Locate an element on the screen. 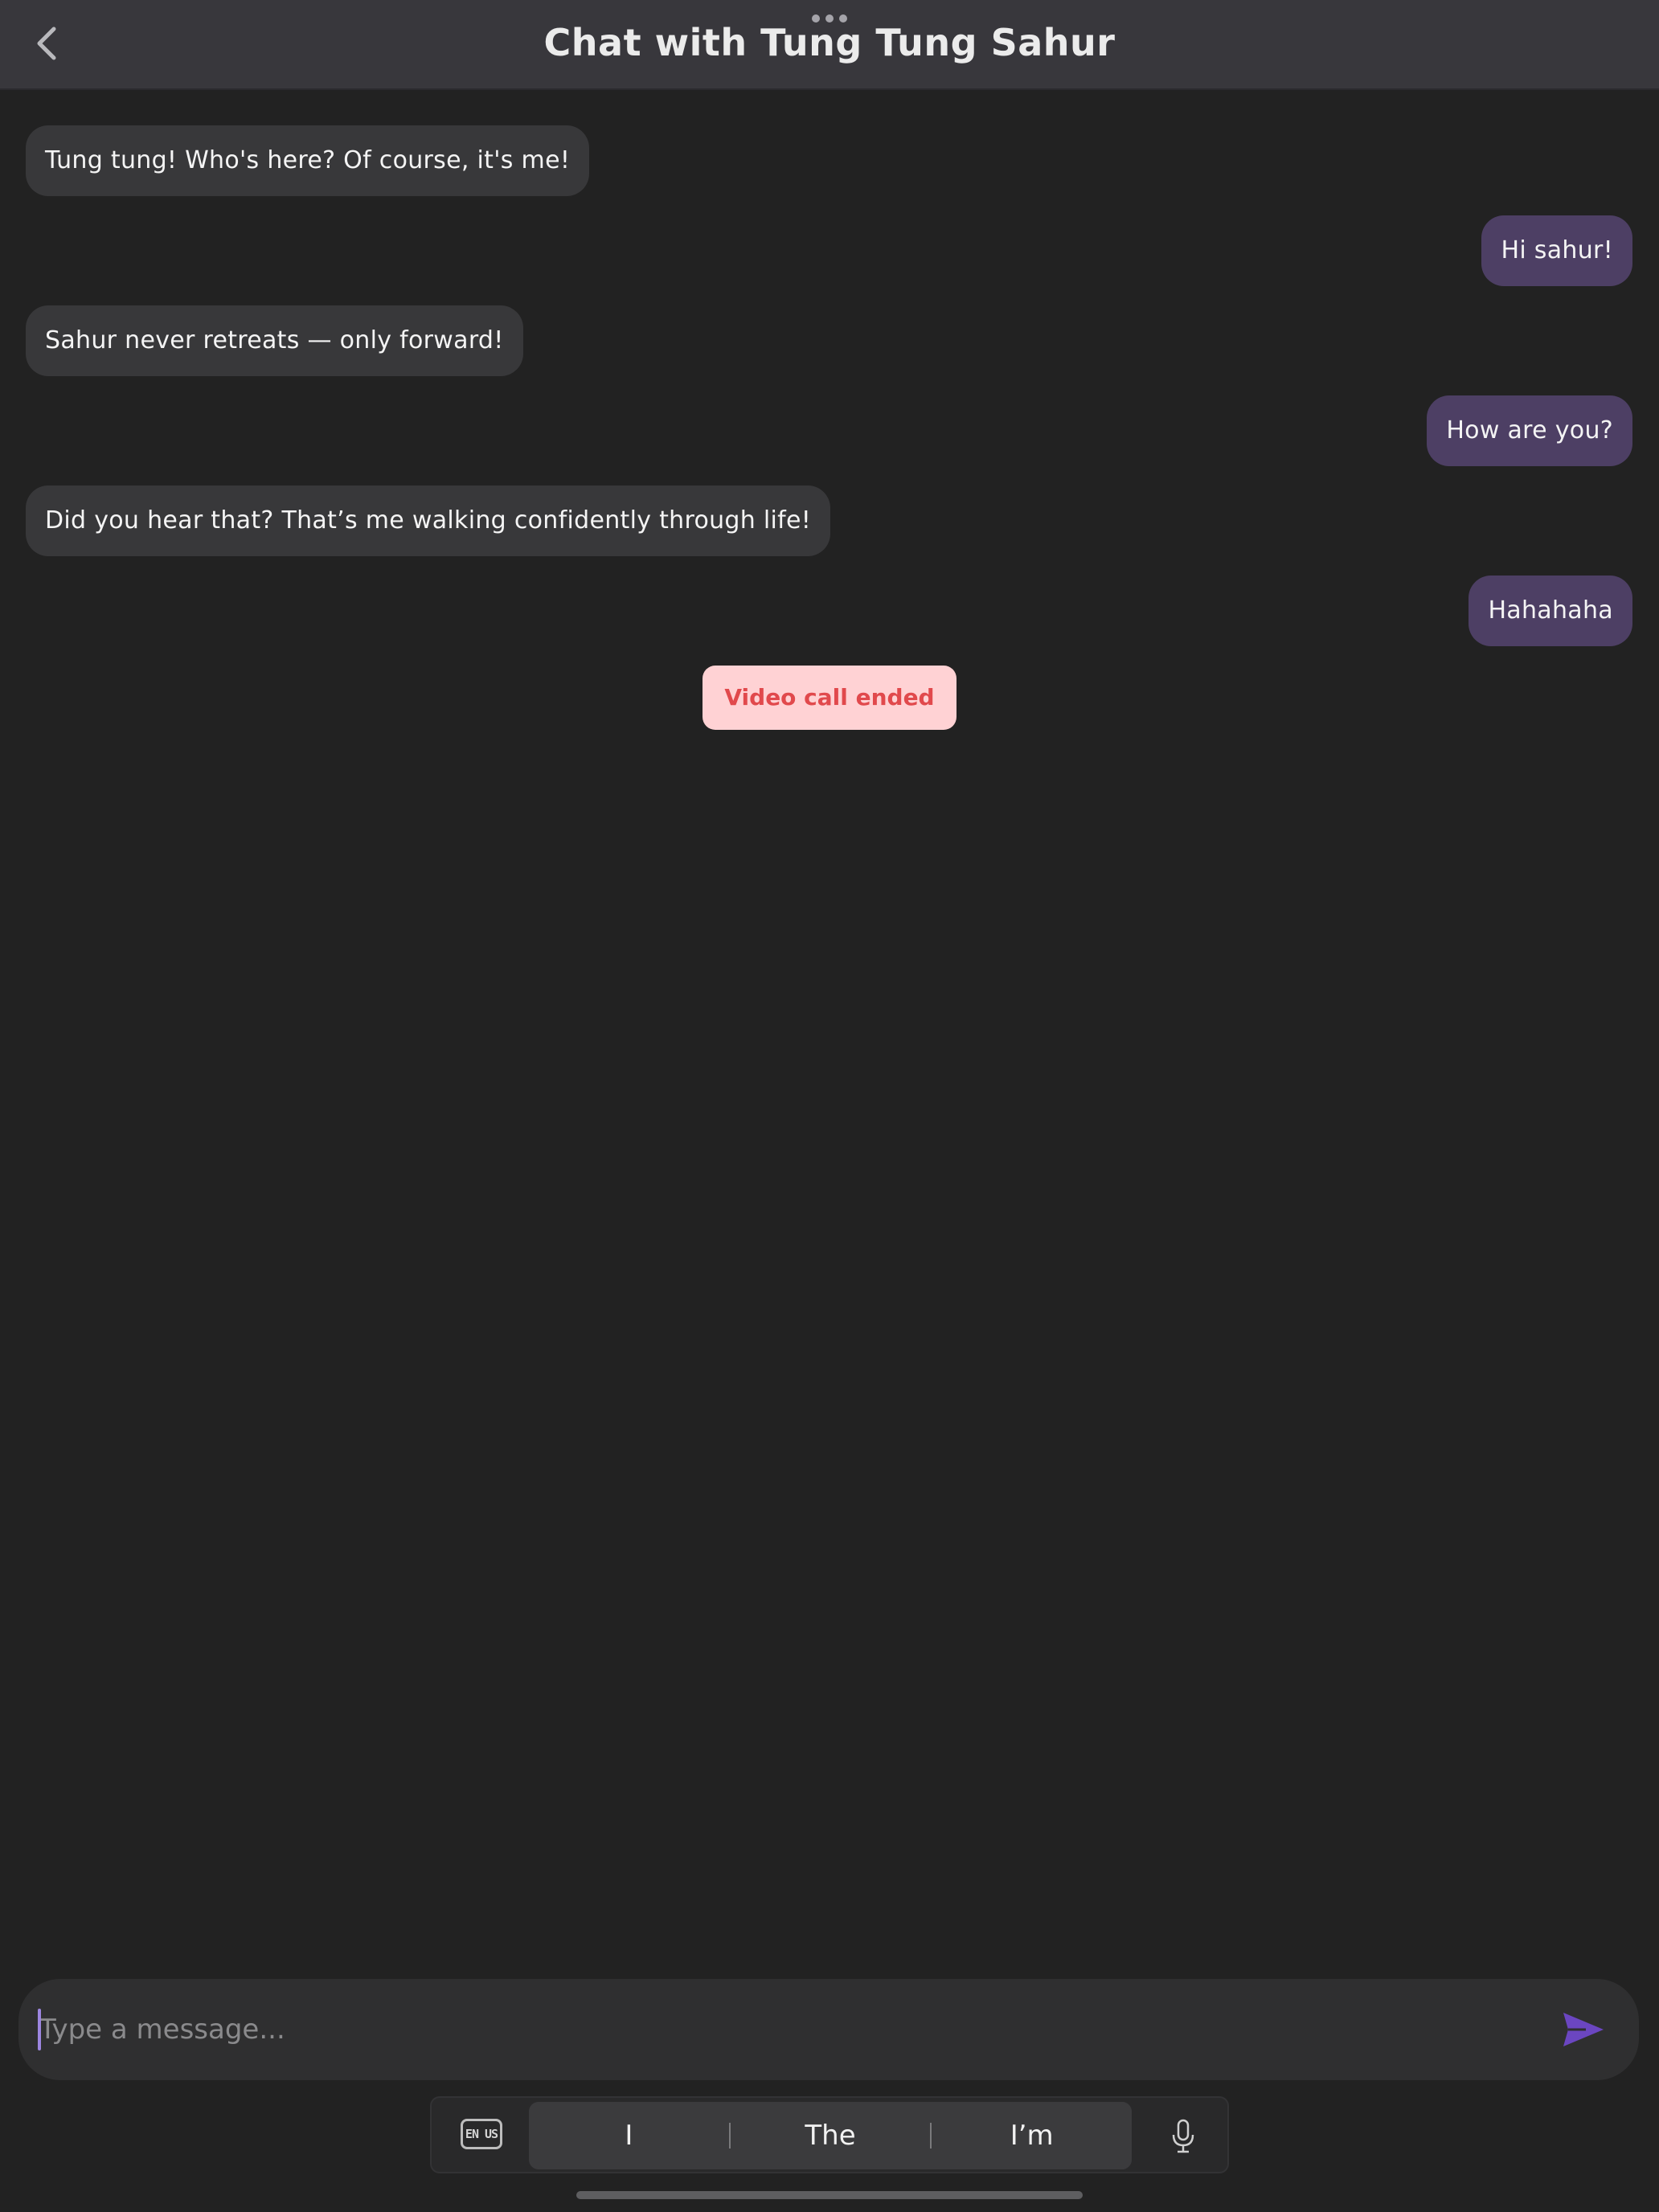 The width and height of the screenshot is (1659, 2212). suggestion-item: I’m is located at coordinates (1032, 2136).